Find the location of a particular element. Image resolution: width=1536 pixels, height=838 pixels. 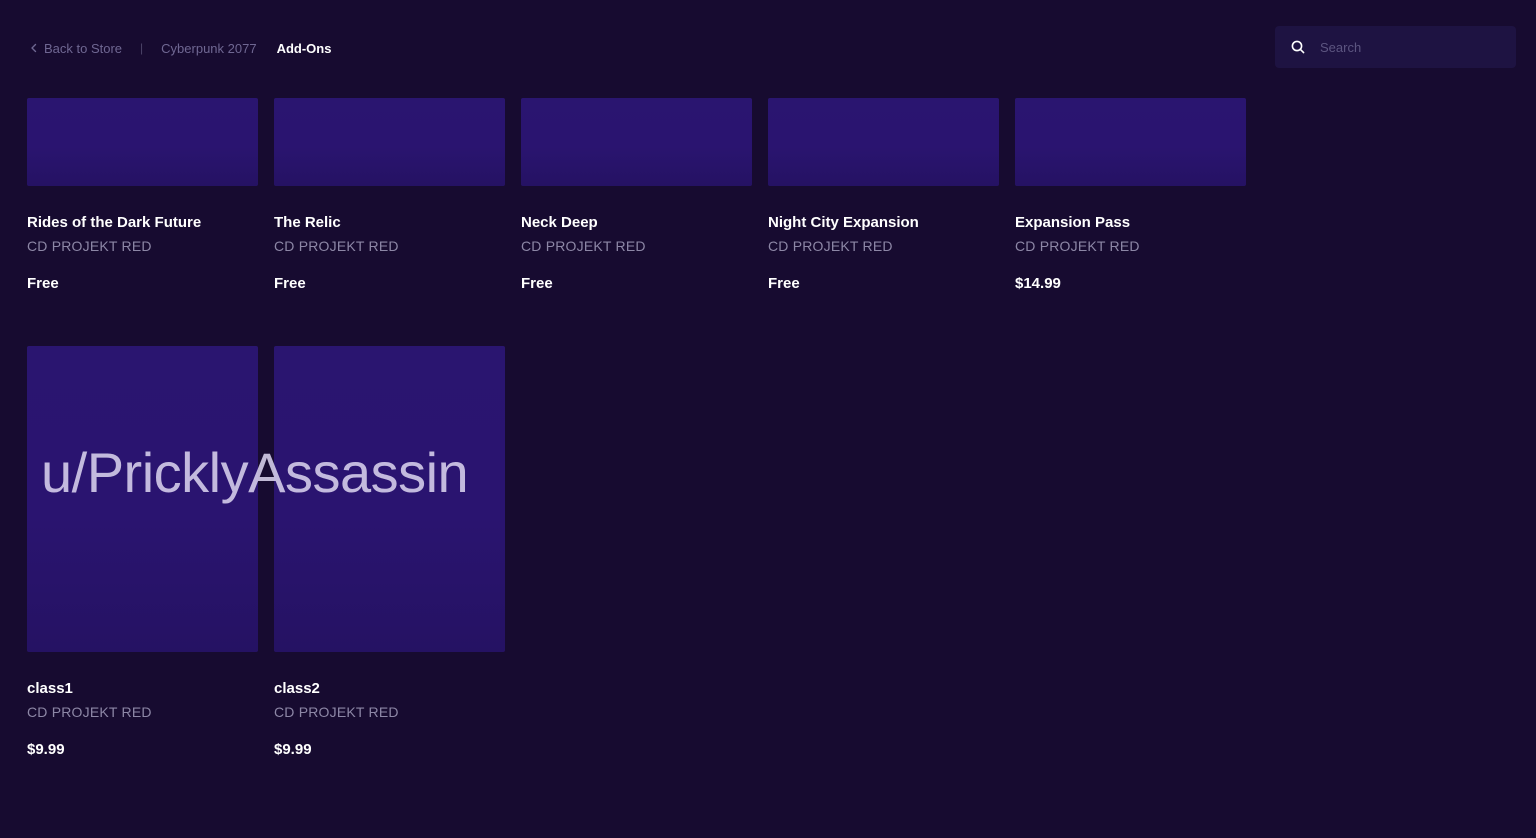

addon-card-neck-deep: Neck Deep CD PROJEKT RED Free is located at coordinates (636, 195).